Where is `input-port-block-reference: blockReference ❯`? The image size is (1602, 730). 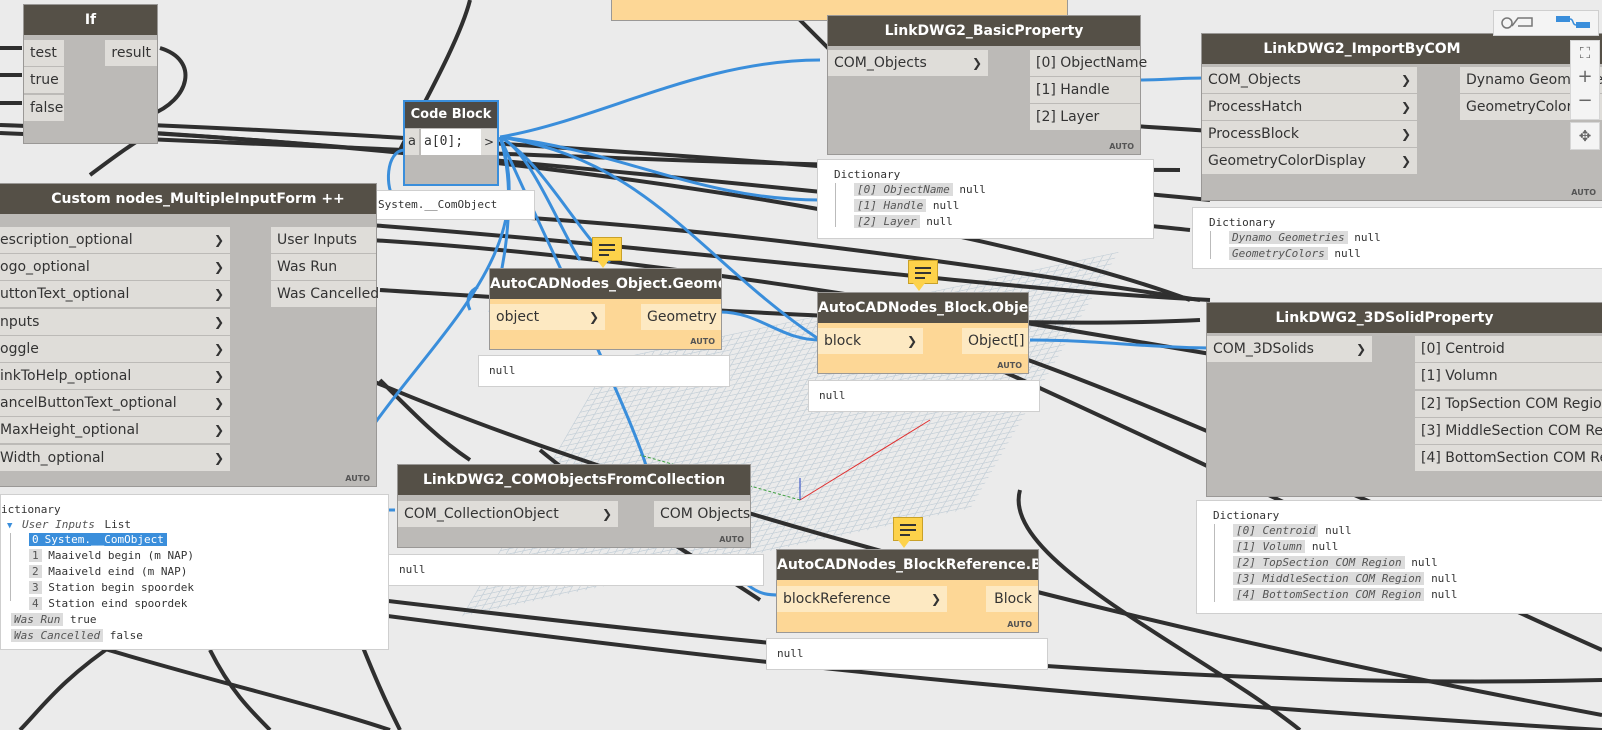 input-port-block-reference: blockReference ❯ is located at coordinates (862, 599).